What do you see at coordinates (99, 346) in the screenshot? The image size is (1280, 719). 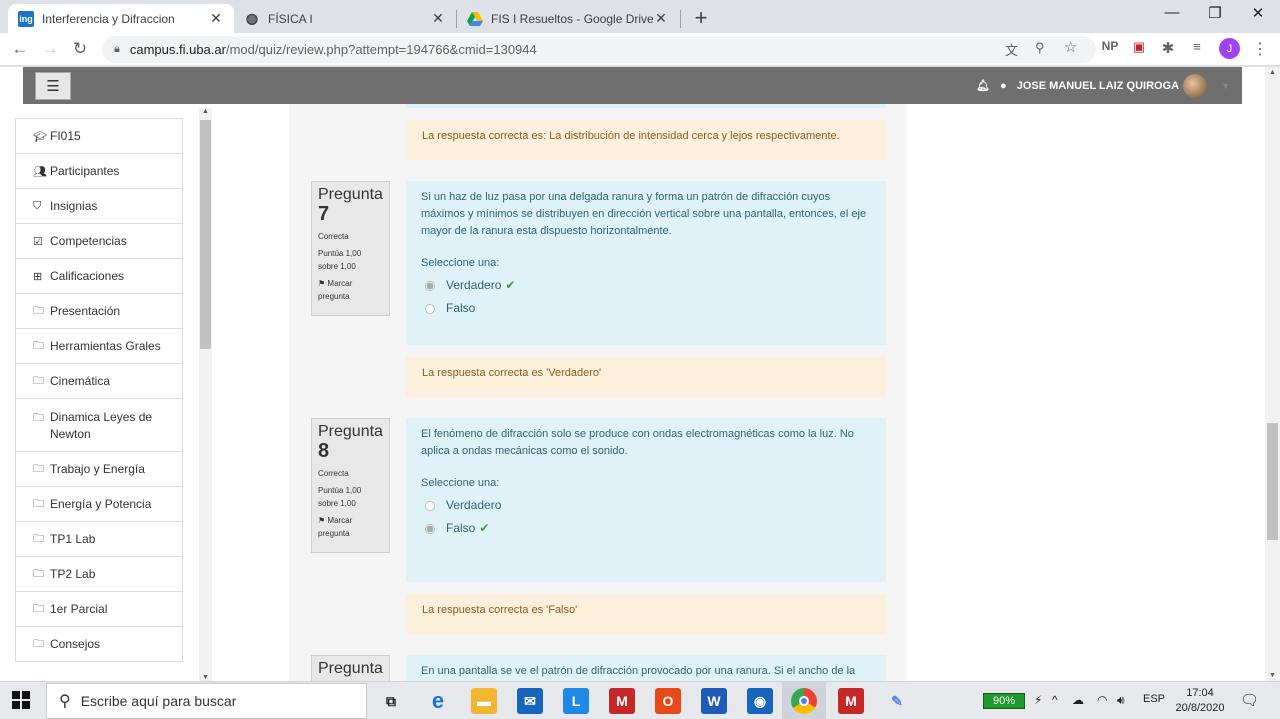 I see `drawer-item-herramientas: 🗀 Herramientas Grales` at bounding box center [99, 346].